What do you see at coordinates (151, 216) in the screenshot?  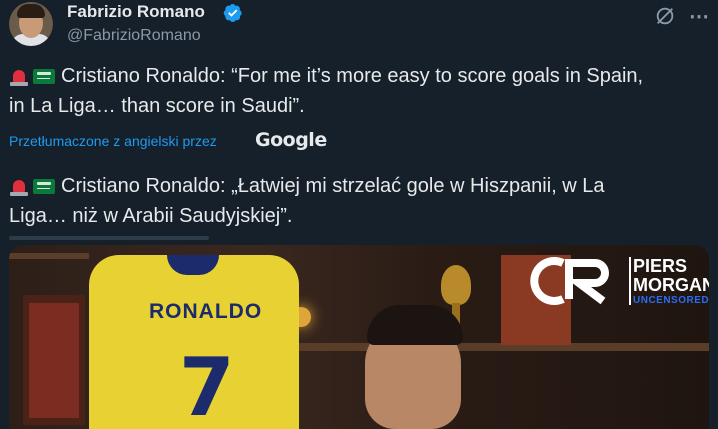 I see `tweet-translation-line2: Liga… niż w Arabii Saudyjskiej”.` at bounding box center [151, 216].